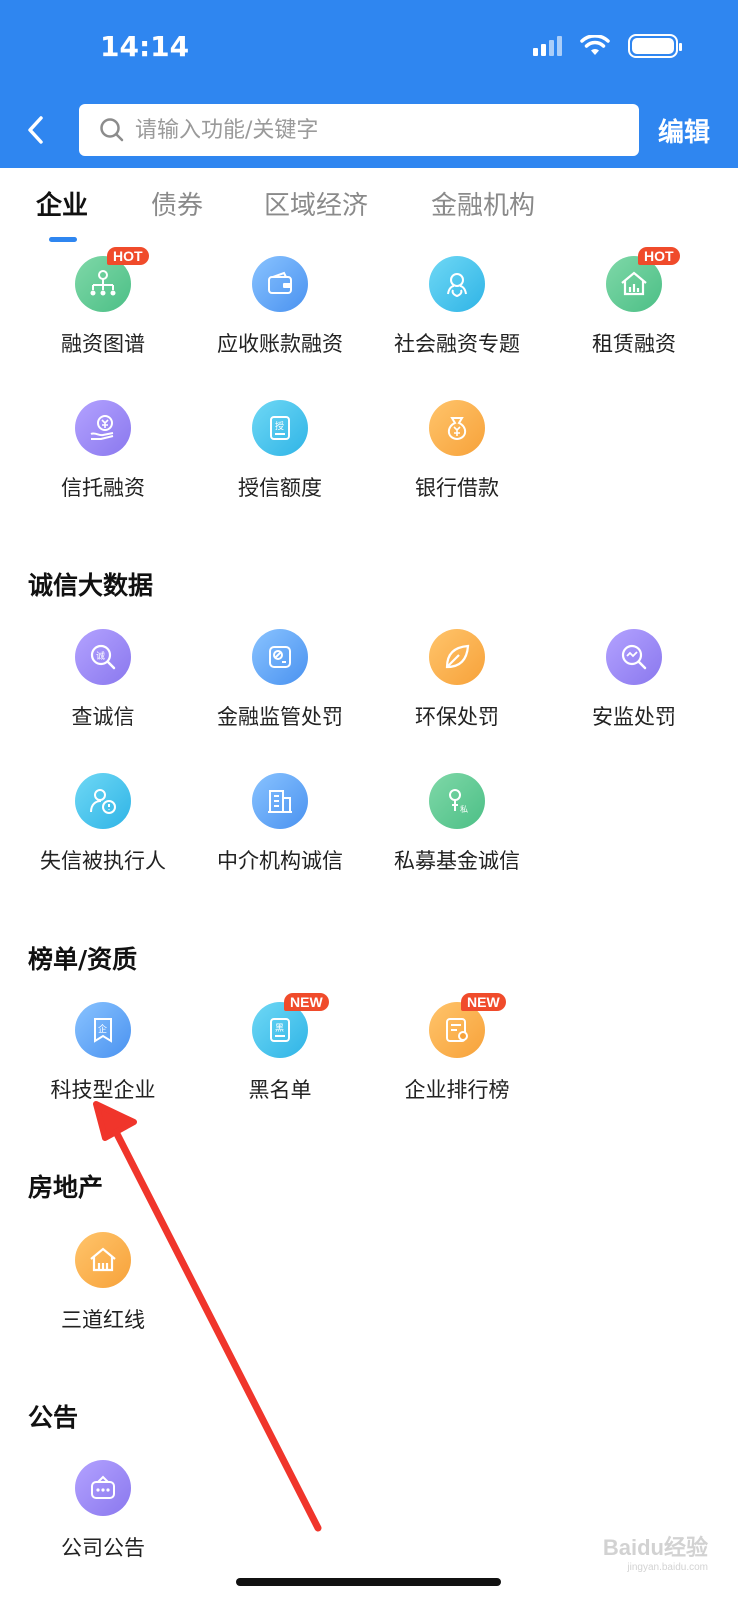 The image size is (738, 1600). What do you see at coordinates (103, 344) in the screenshot?
I see `item-label: 融资图谱` at bounding box center [103, 344].